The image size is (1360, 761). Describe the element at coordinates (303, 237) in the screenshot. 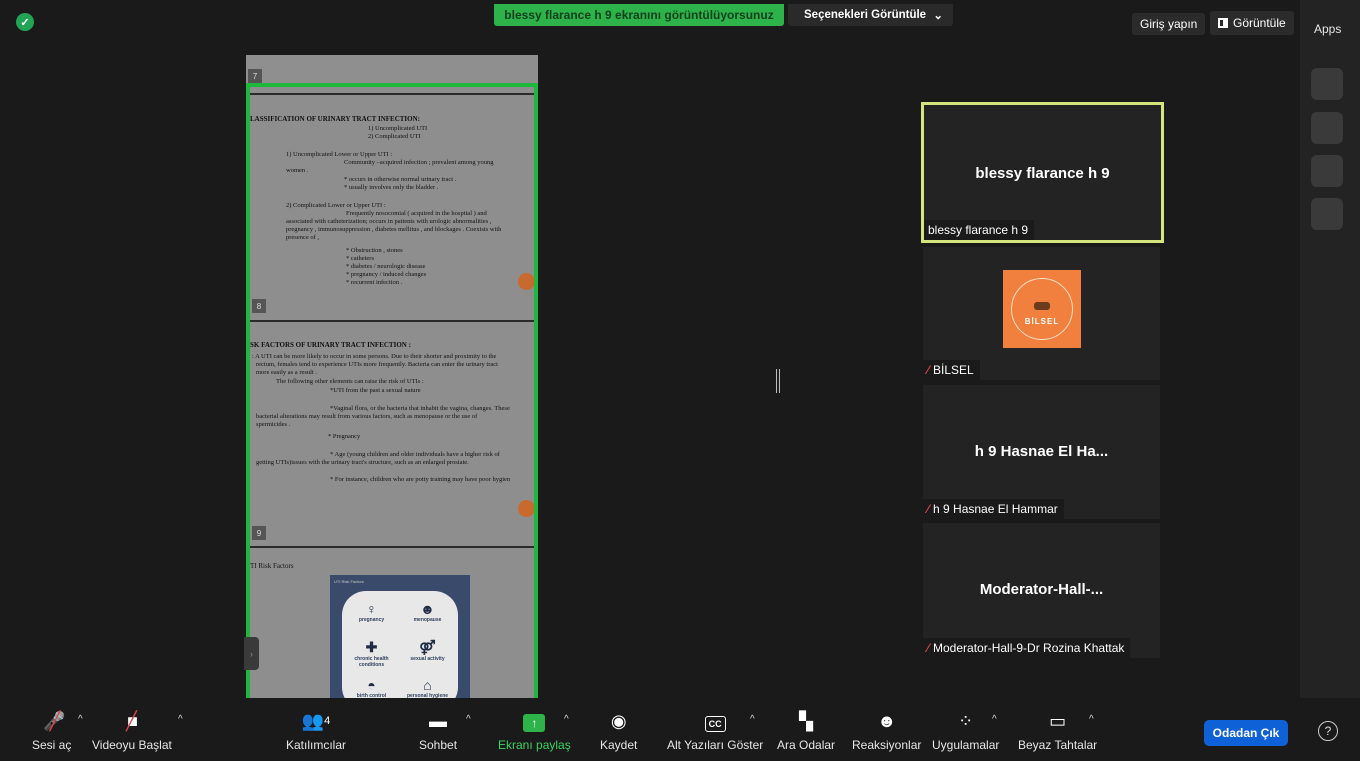

I see `doc-line: presence of ,` at that location.